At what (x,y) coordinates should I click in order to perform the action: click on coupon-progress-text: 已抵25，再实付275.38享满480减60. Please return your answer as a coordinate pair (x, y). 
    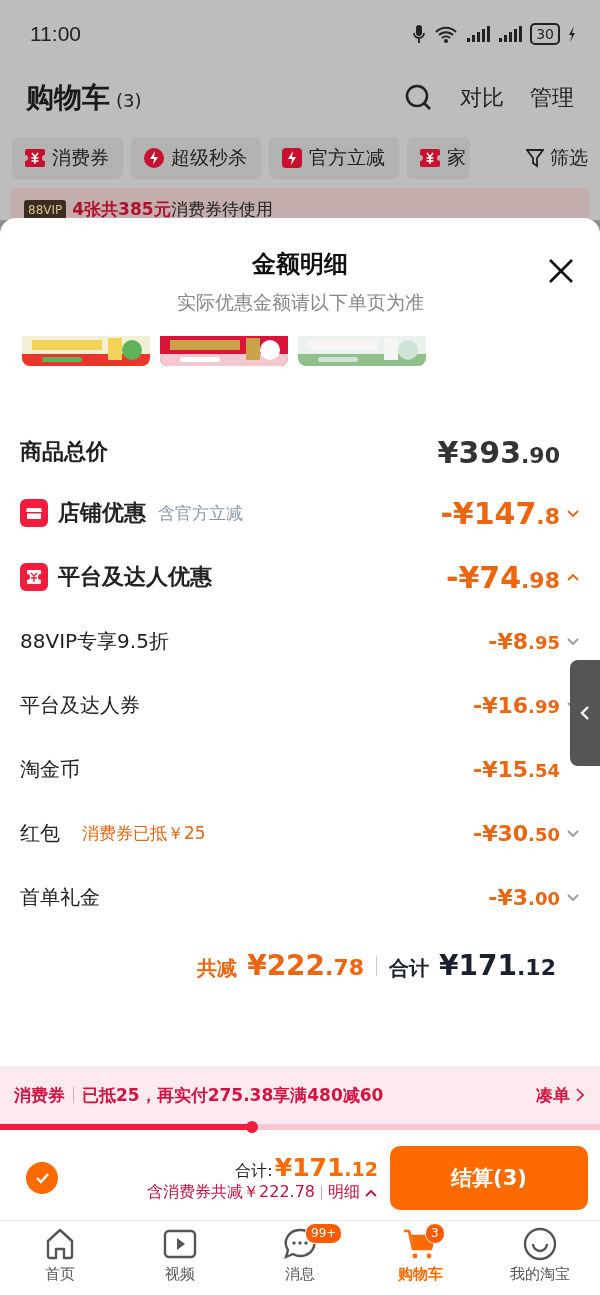
    Looking at the image, I should click on (233, 1095).